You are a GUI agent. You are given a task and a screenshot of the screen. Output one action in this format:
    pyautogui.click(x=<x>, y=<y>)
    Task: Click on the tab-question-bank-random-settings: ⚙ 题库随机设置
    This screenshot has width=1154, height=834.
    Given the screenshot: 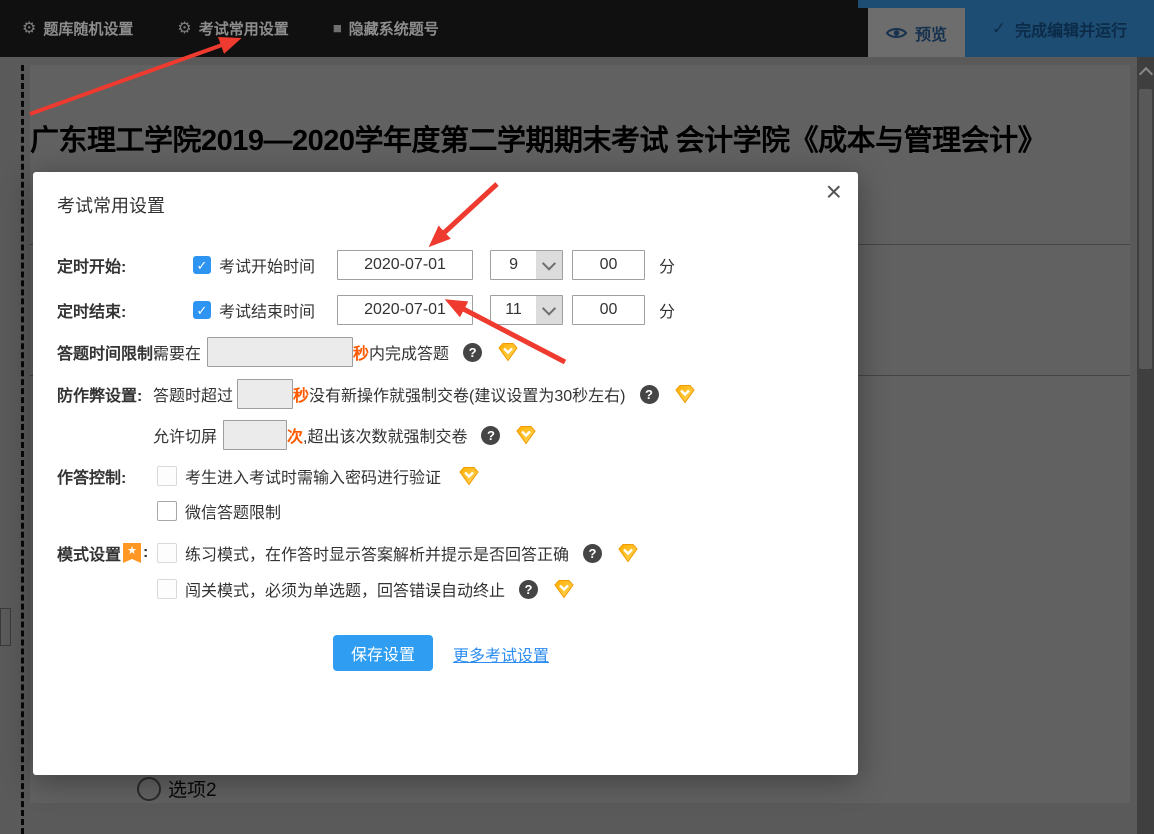 What is the action you would take?
    pyautogui.click(x=77, y=28)
    